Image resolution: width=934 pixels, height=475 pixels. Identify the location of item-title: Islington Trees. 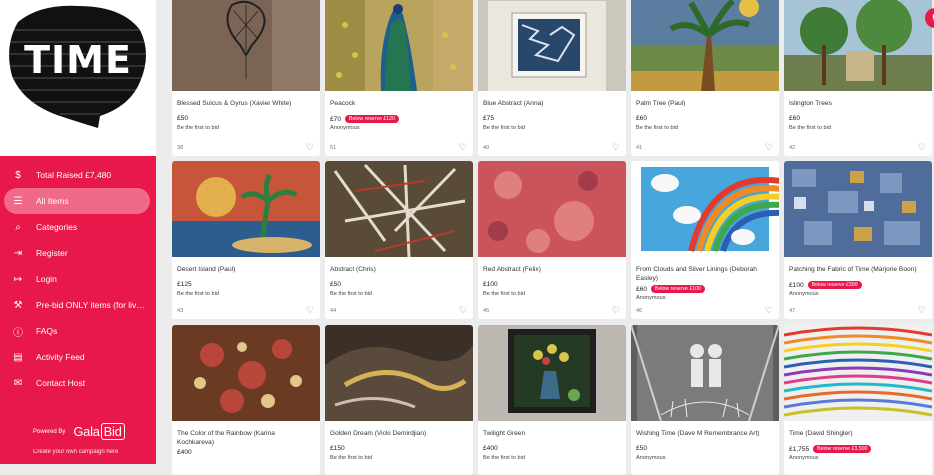
(810, 103).